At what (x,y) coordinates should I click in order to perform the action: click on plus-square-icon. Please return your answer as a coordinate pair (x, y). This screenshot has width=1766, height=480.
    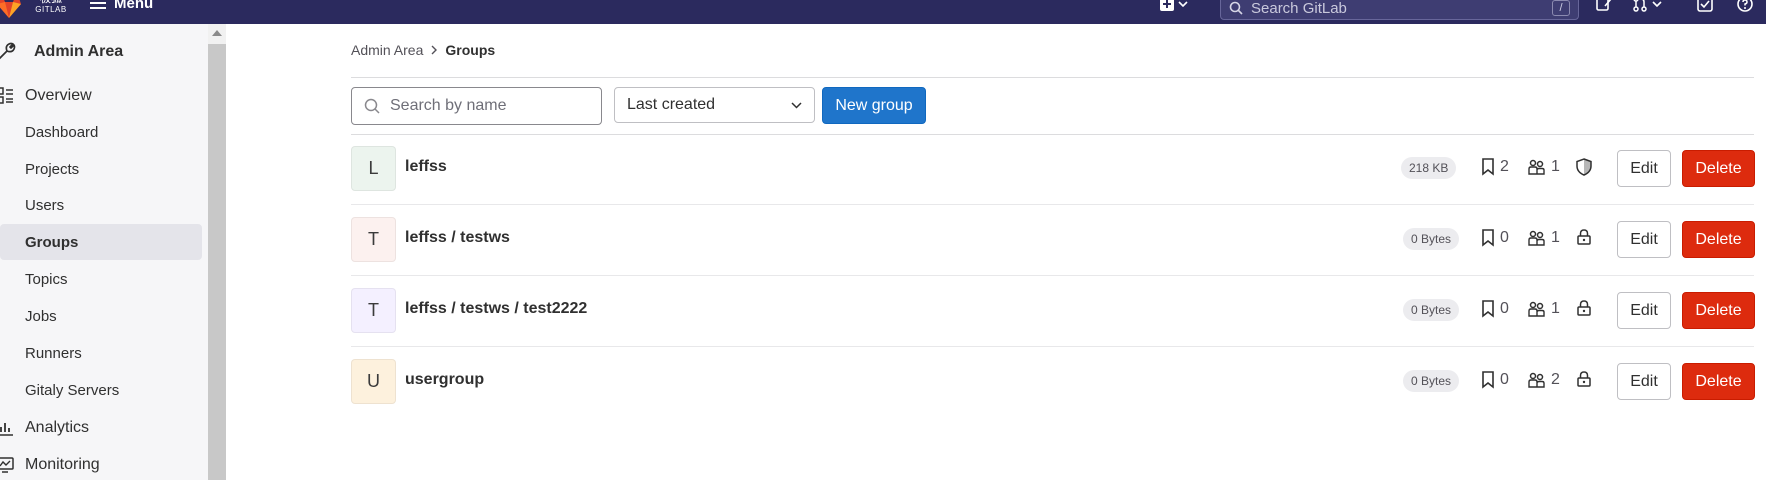
    Looking at the image, I should click on (1167, 5).